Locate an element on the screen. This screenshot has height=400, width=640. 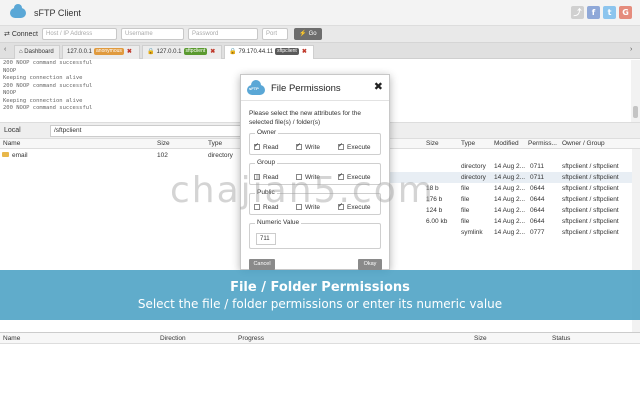
col-direction: Direction is located at coordinates (173, 338).